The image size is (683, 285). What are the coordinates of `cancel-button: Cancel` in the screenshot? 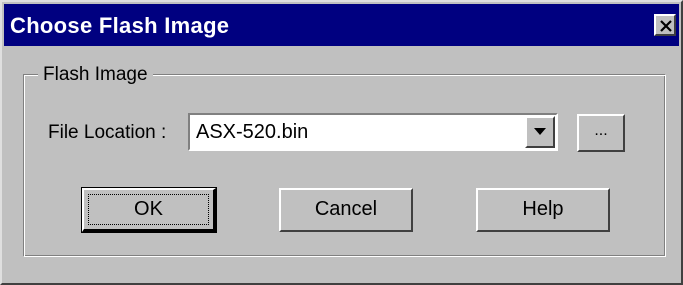 It's located at (346, 210).